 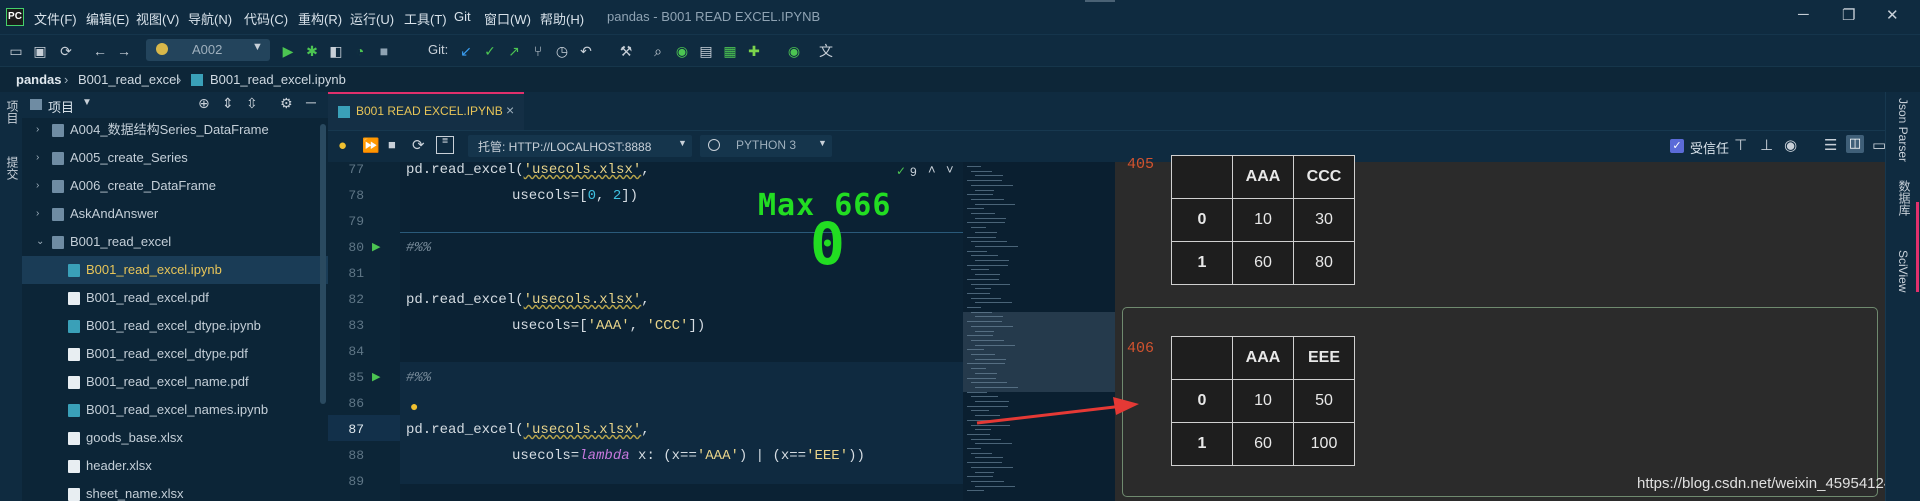 I want to click on menu-code: 代码(C), so click(x=266, y=18).